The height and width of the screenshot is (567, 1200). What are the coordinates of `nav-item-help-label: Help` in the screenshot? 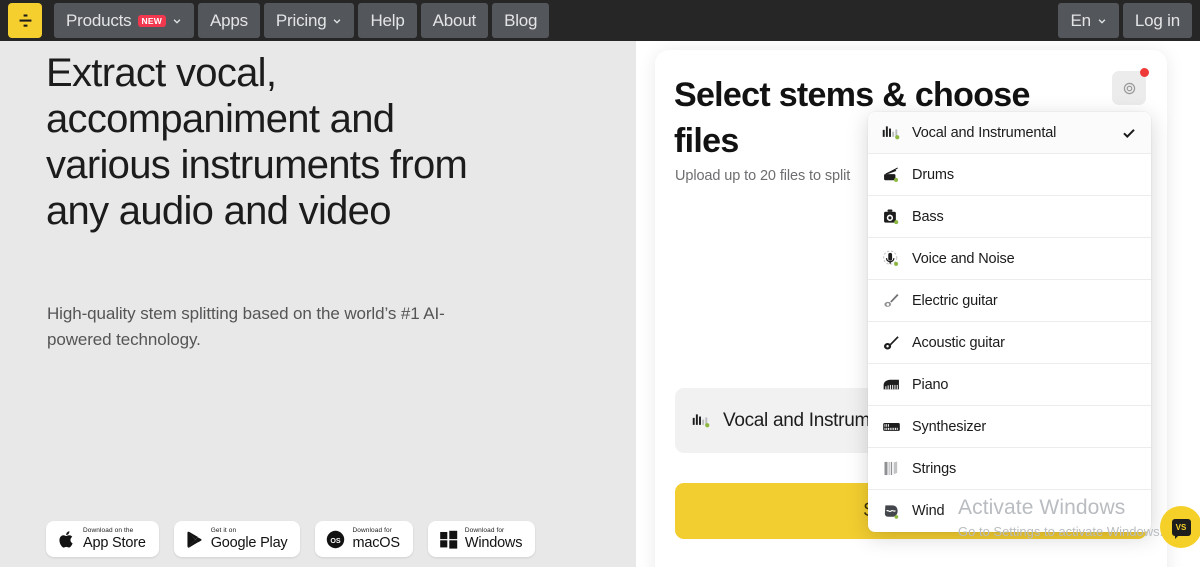 It's located at (387, 20).